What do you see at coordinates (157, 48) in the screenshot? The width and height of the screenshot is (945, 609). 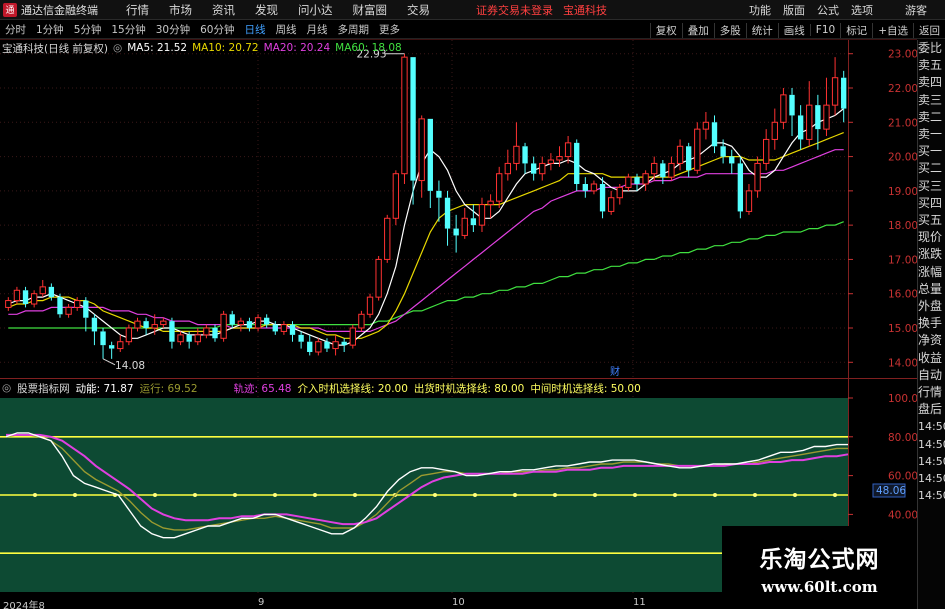 I see `ma5-value: MA5: 21.52` at bounding box center [157, 48].